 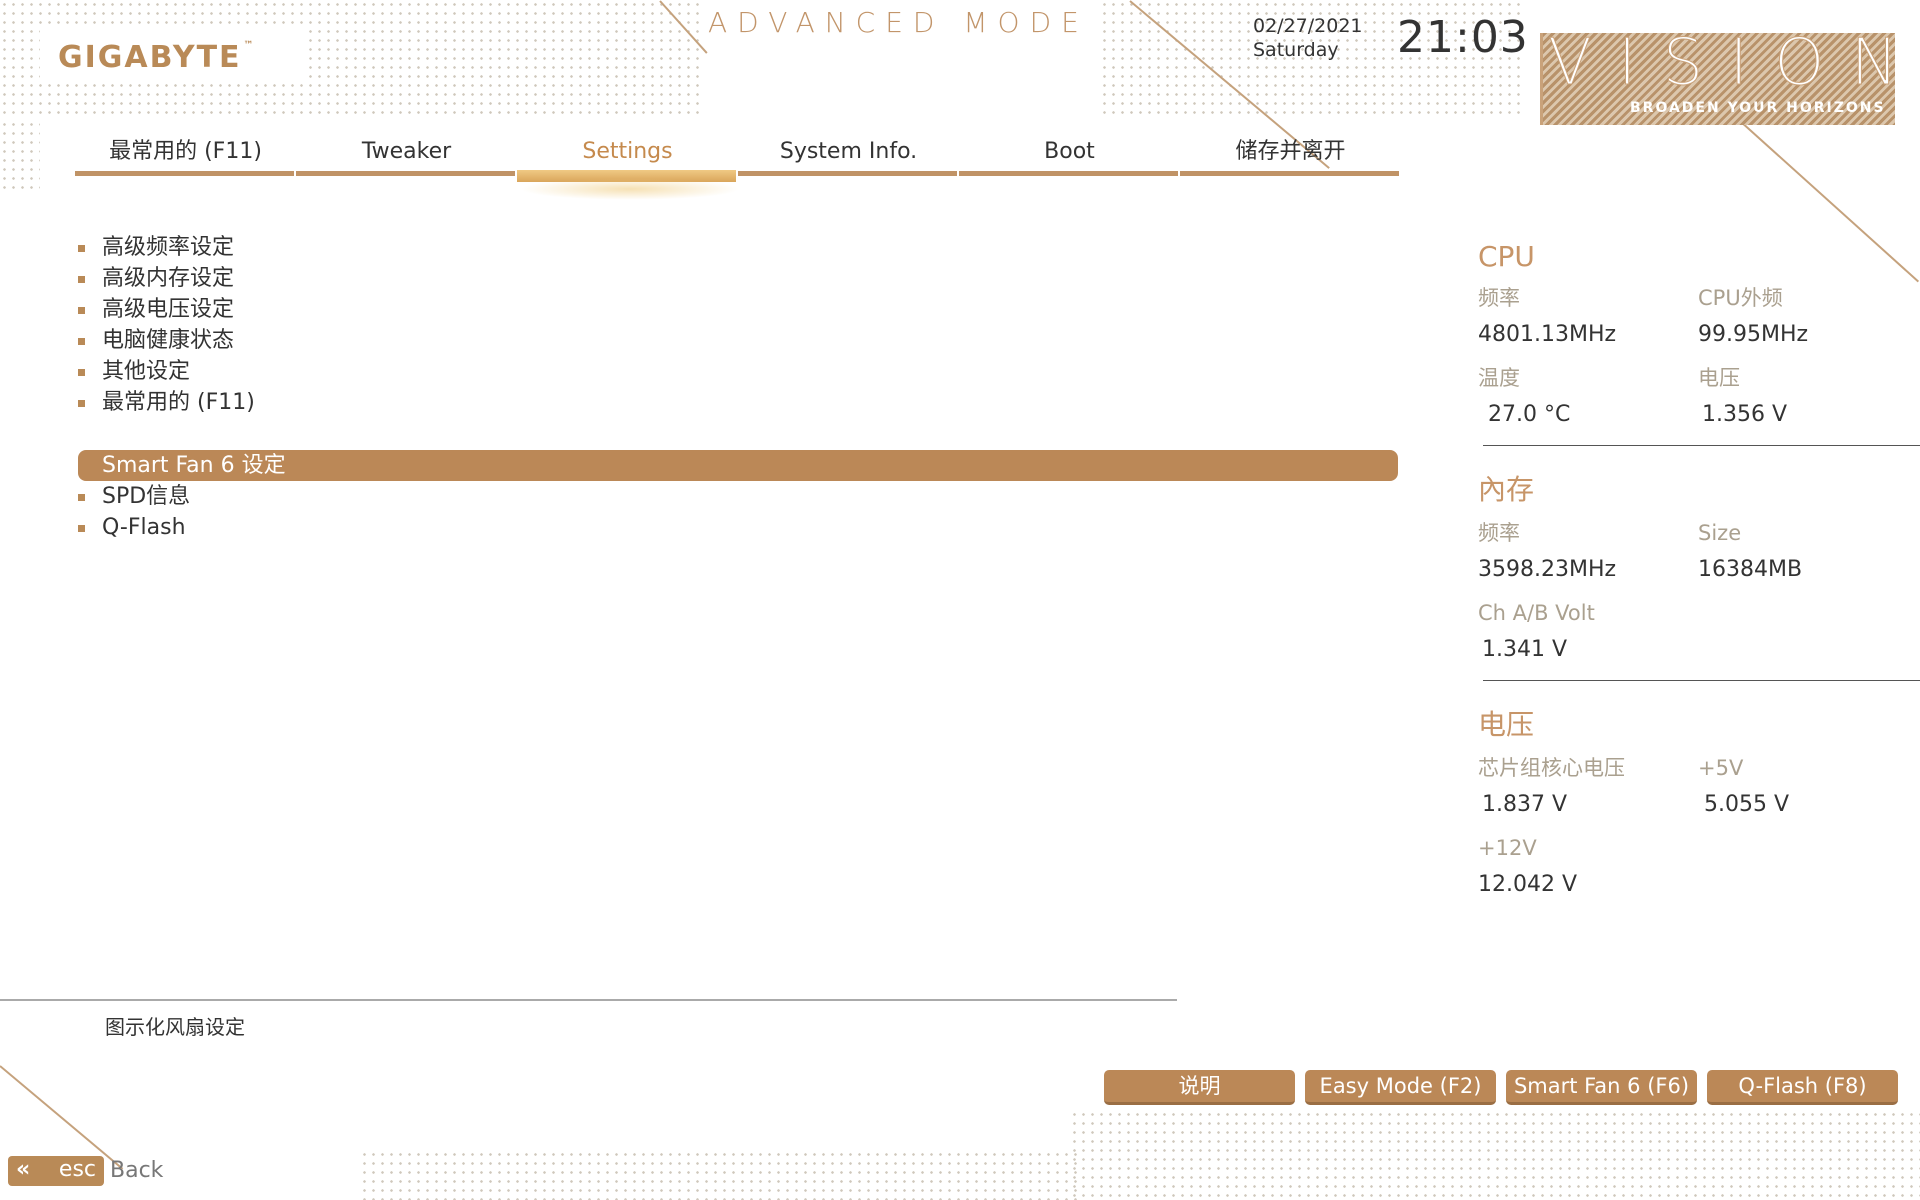 What do you see at coordinates (1719, 378) in the screenshot?
I see `cpu-voltage-label: 电压` at bounding box center [1719, 378].